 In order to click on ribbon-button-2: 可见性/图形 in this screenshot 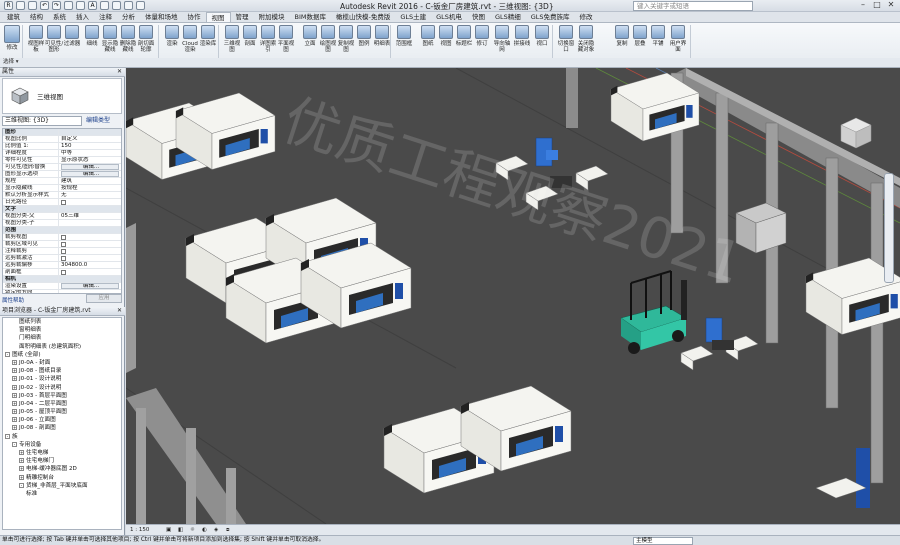, I will do `click(54, 39)`.